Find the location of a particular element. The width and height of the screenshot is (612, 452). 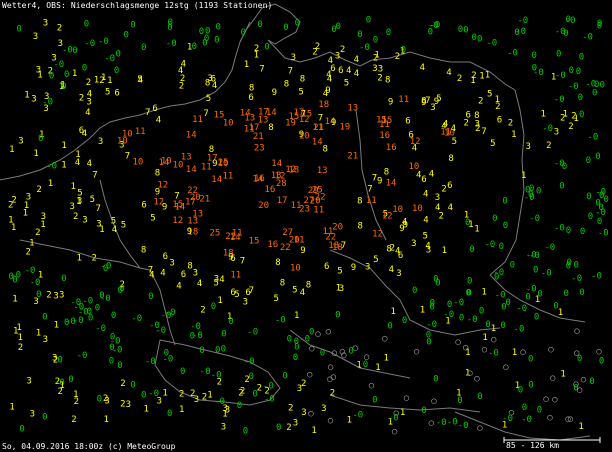

station-value: 16 is located at coordinates (270, 190).